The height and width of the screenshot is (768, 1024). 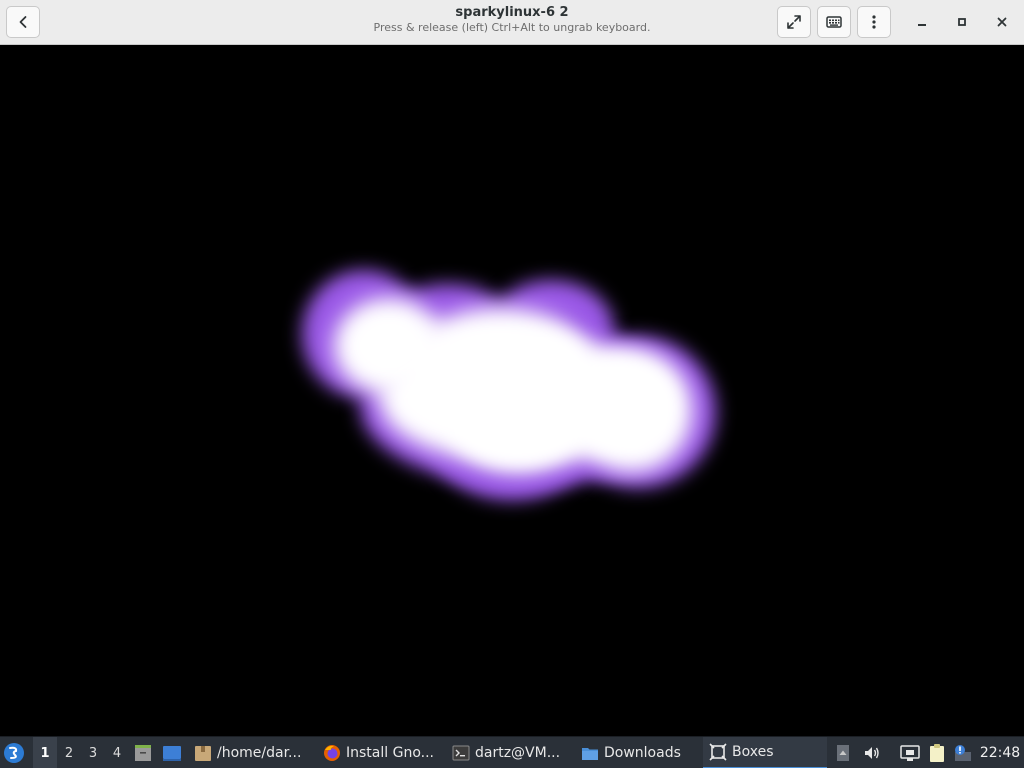 I want to click on folder-icon, so click(x=590, y=754).